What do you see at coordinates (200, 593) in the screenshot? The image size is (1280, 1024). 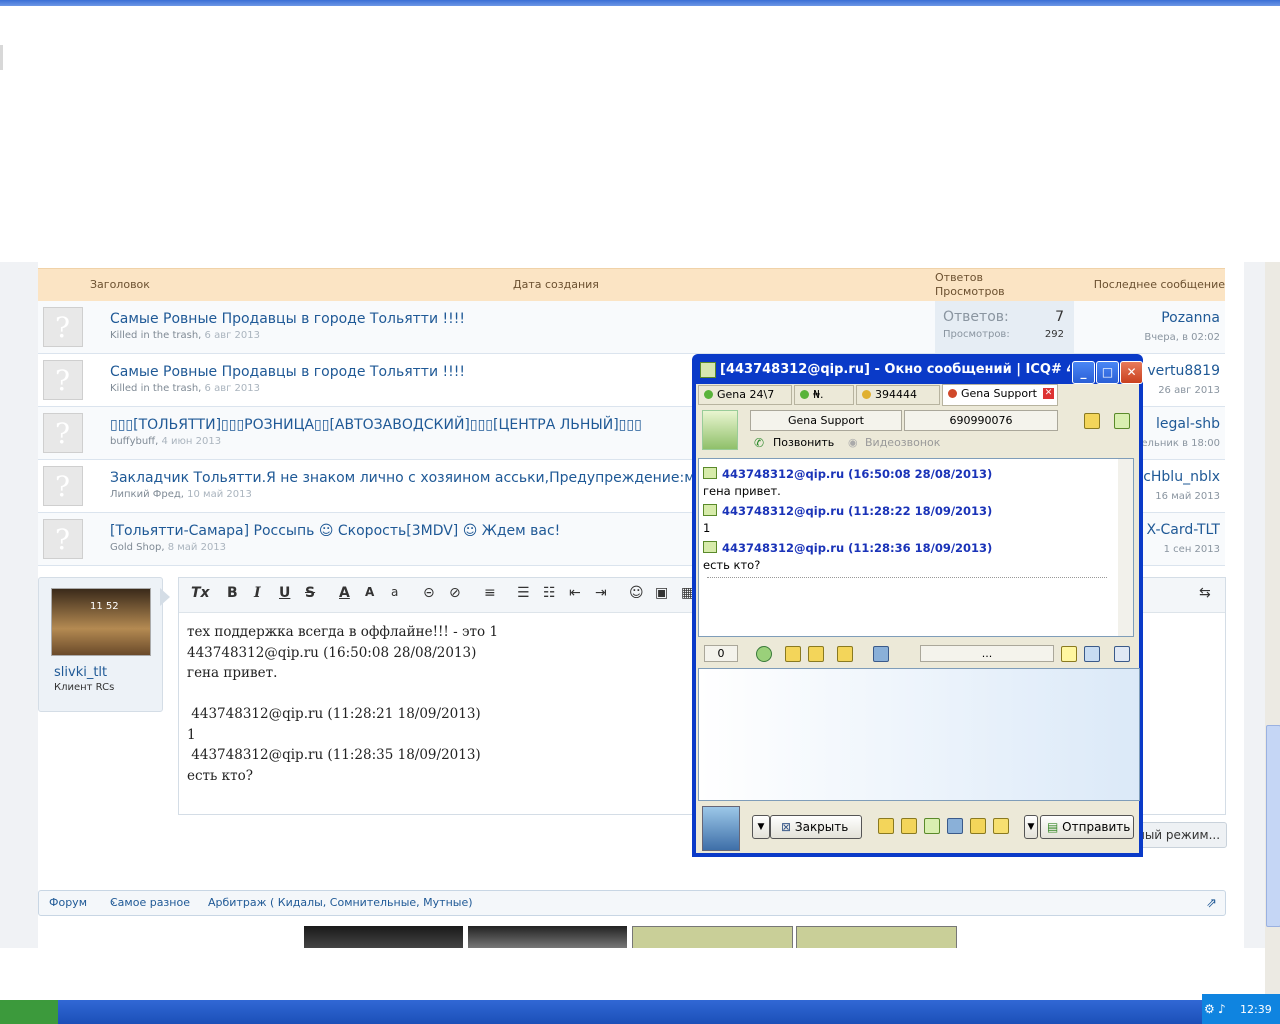 I see `remove-format-icon: Tx` at bounding box center [200, 593].